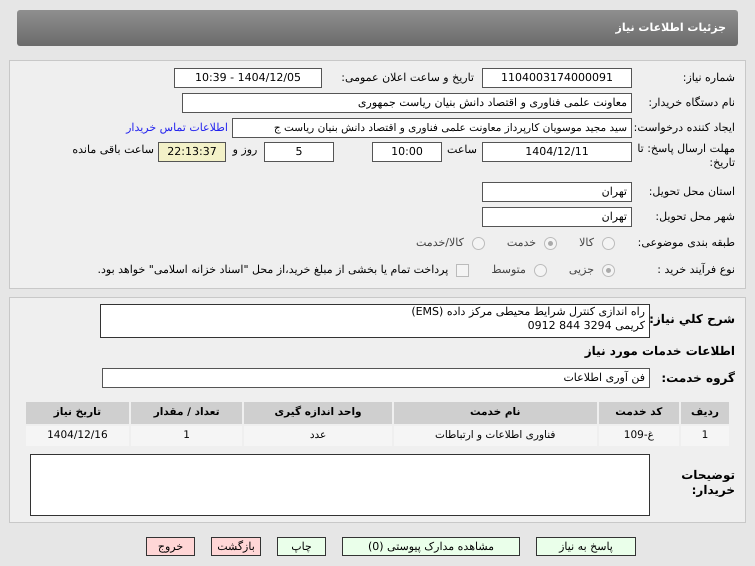 The width and height of the screenshot is (755, 566). What do you see at coordinates (694, 216) in the screenshot?
I see `field-label: شهر محل تحویل:` at bounding box center [694, 216].